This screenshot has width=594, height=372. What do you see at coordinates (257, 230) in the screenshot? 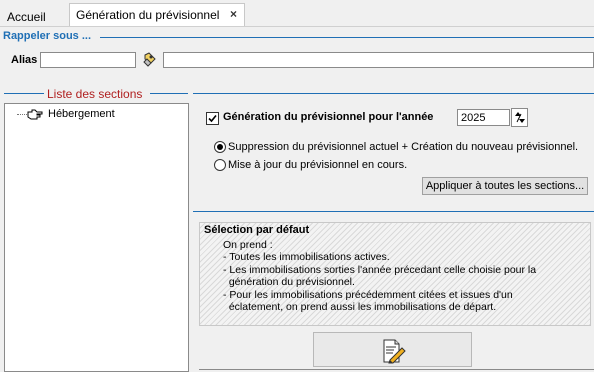
I see `default-selection-title: Sélection par défaut` at bounding box center [257, 230].